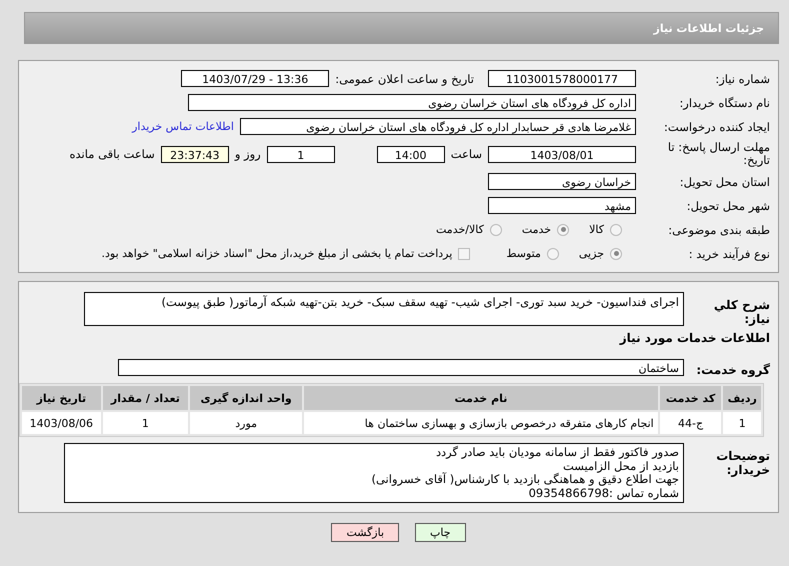 The width and height of the screenshot is (789, 566). What do you see at coordinates (732, 370) in the screenshot?
I see `field-label: گروه خدمت:` at bounding box center [732, 370].